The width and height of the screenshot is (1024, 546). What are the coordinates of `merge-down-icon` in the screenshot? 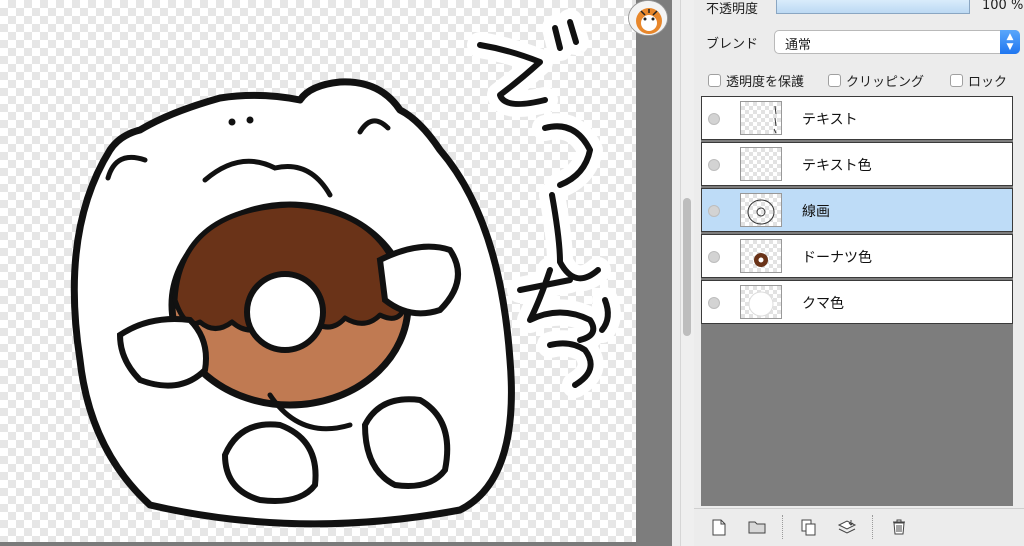 It's located at (847, 527).